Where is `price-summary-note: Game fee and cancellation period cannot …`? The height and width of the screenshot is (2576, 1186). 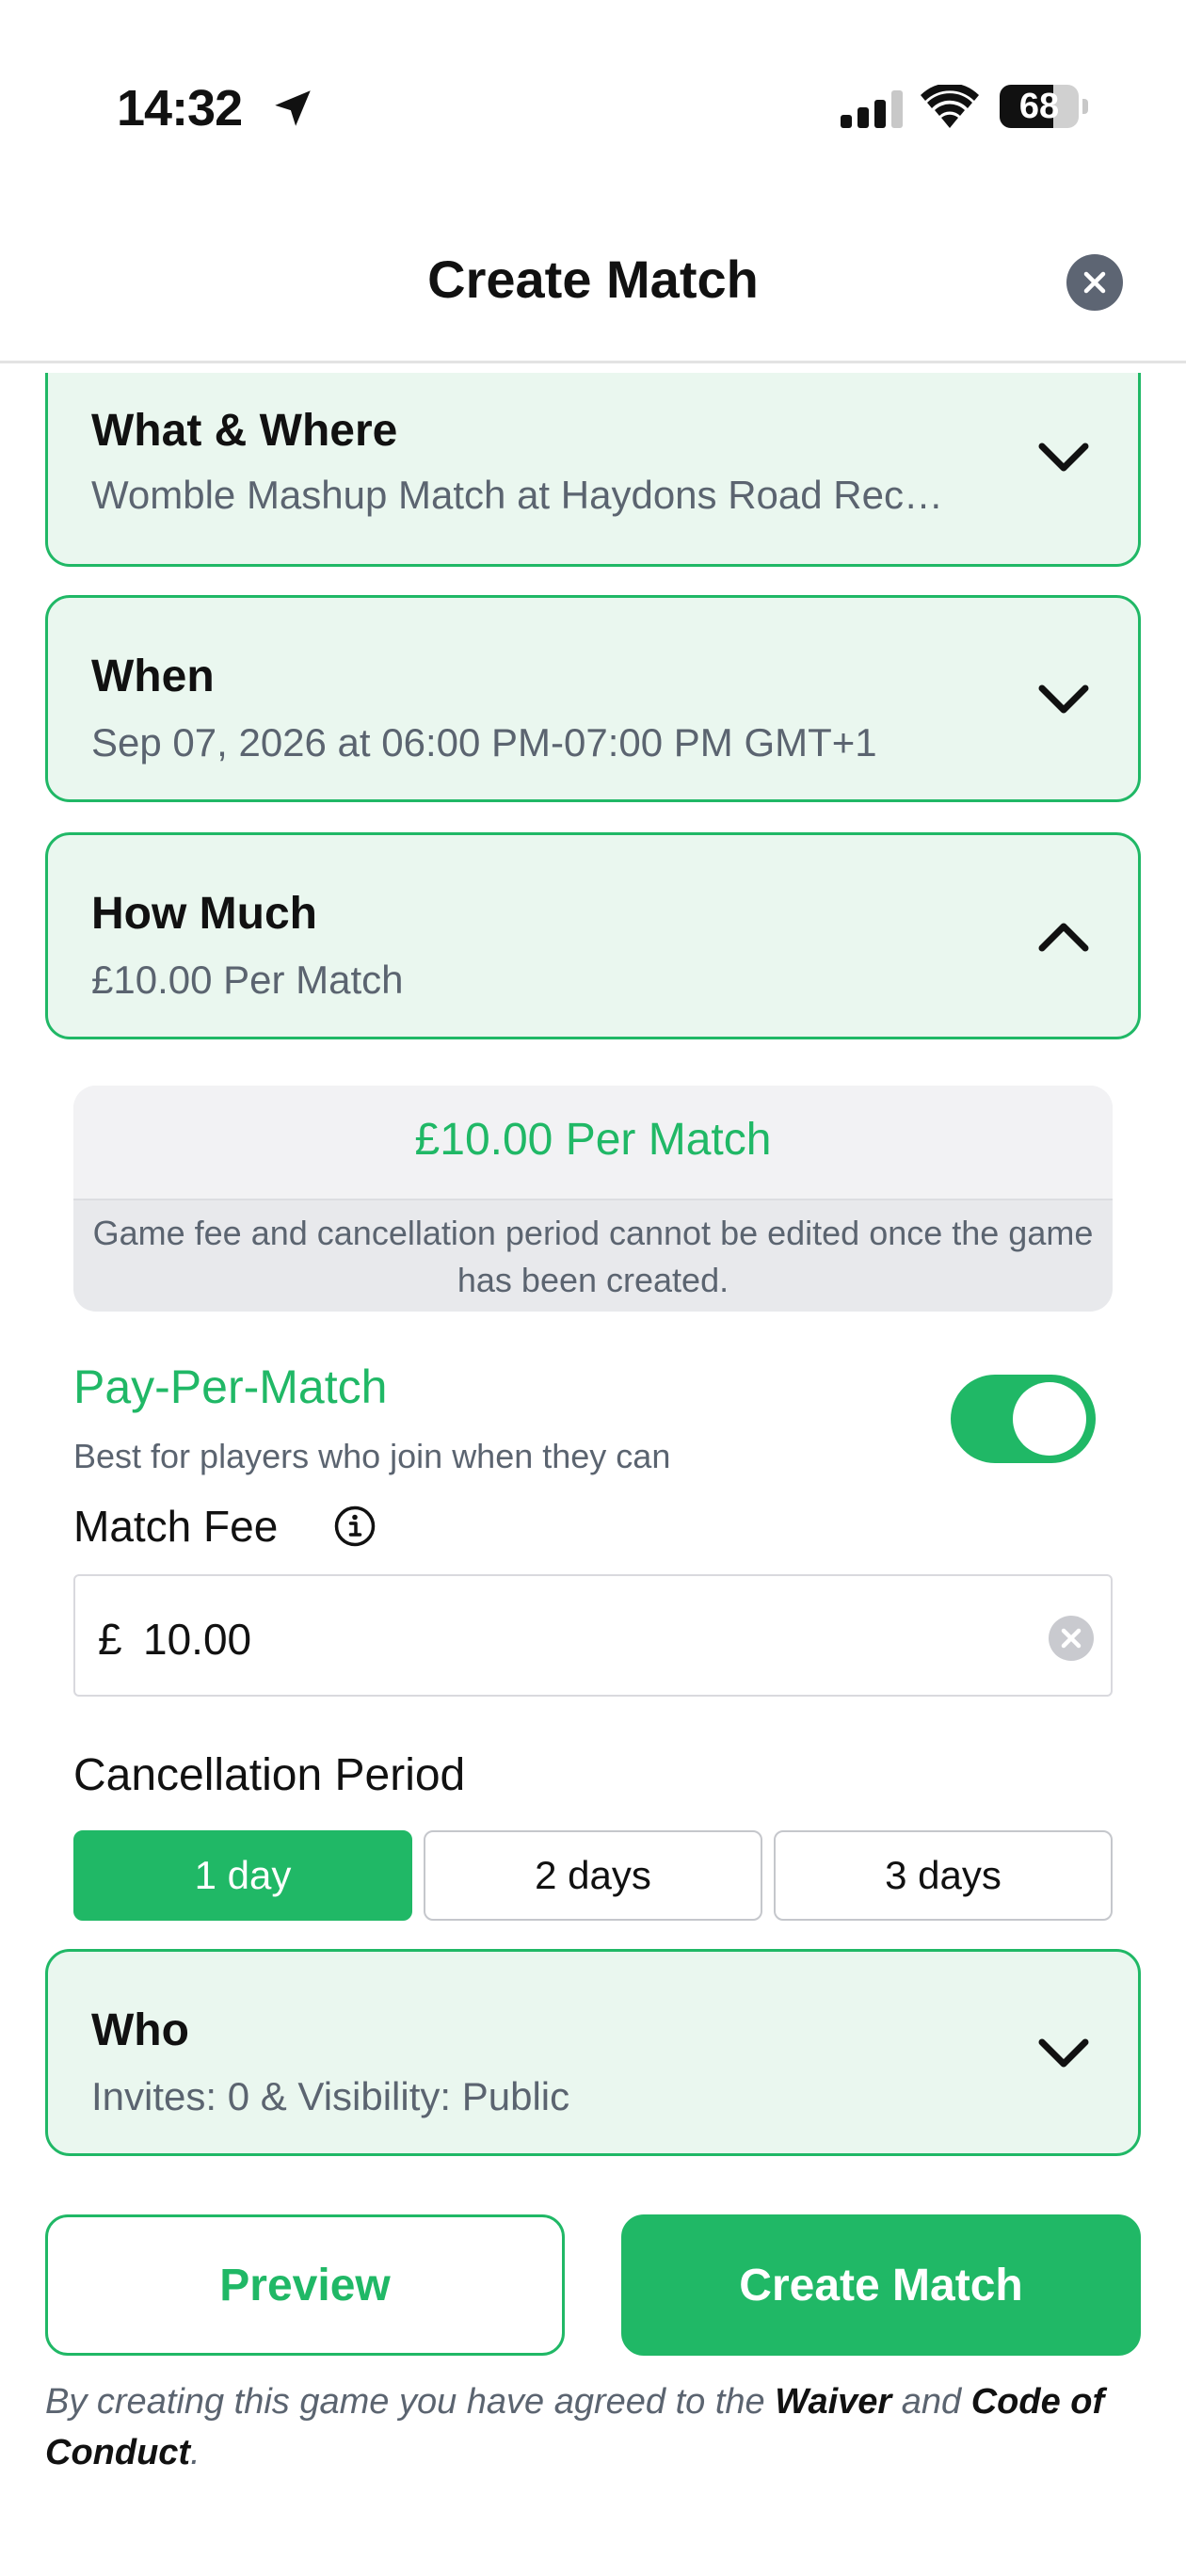
price-summary-note: Game fee and cancellation period cannot … is located at coordinates (593, 1256).